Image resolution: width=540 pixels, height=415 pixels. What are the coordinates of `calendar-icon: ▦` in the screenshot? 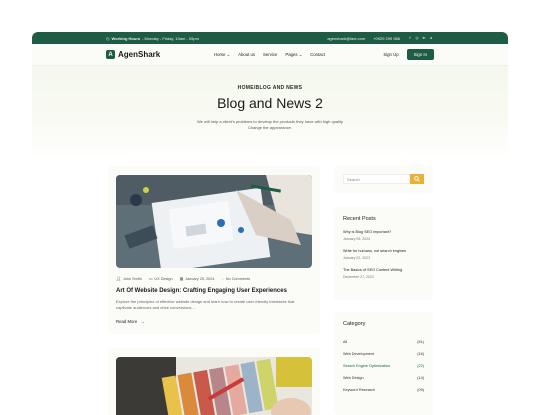 It's located at (181, 279).